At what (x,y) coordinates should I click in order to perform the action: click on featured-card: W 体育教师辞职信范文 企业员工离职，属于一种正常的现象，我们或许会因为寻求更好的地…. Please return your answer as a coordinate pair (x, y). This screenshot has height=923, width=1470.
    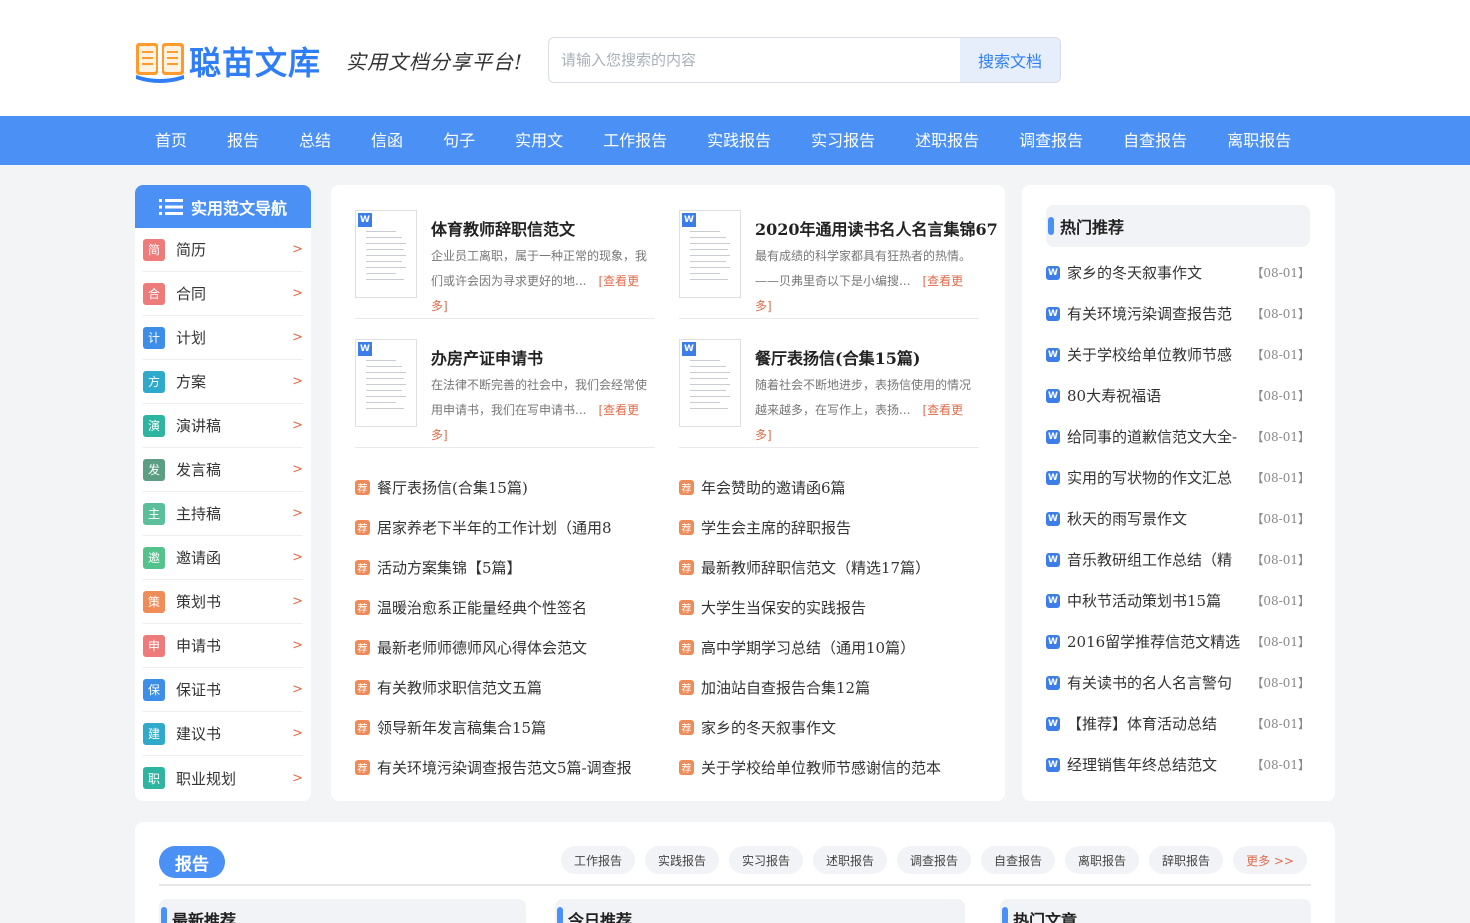
    Looking at the image, I should click on (505, 264).